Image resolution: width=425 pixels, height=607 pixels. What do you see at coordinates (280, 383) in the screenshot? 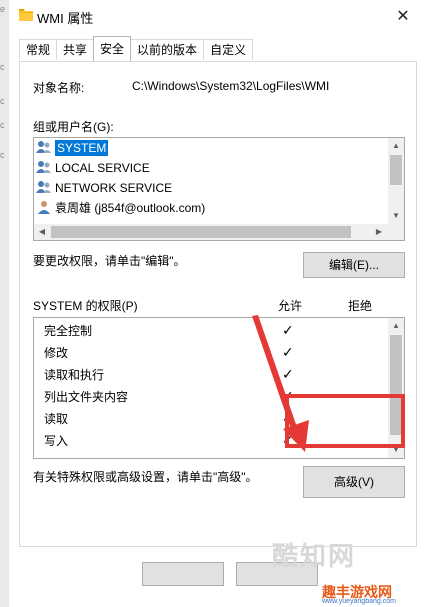
I see `annotation-arrow` at bounding box center [280, 383].